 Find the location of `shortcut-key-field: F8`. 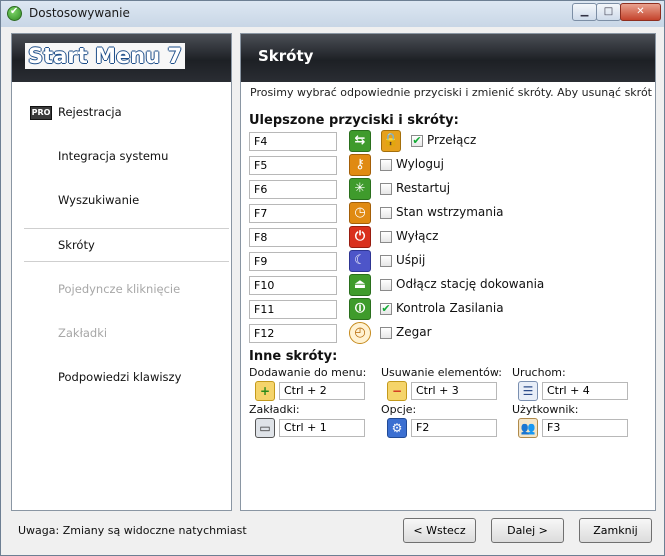

shortcut-key-field: F8 is located at coordinates (293, 237).